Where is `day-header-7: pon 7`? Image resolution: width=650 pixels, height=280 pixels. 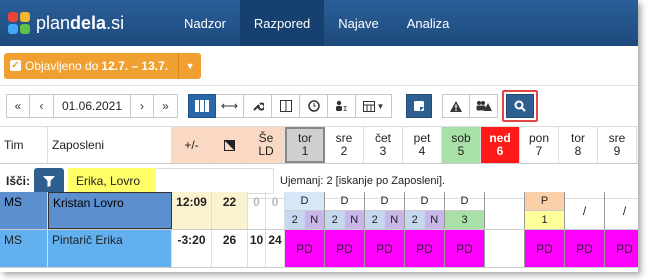 day-header-7: pon 7 is located at coordinates (539, 145).